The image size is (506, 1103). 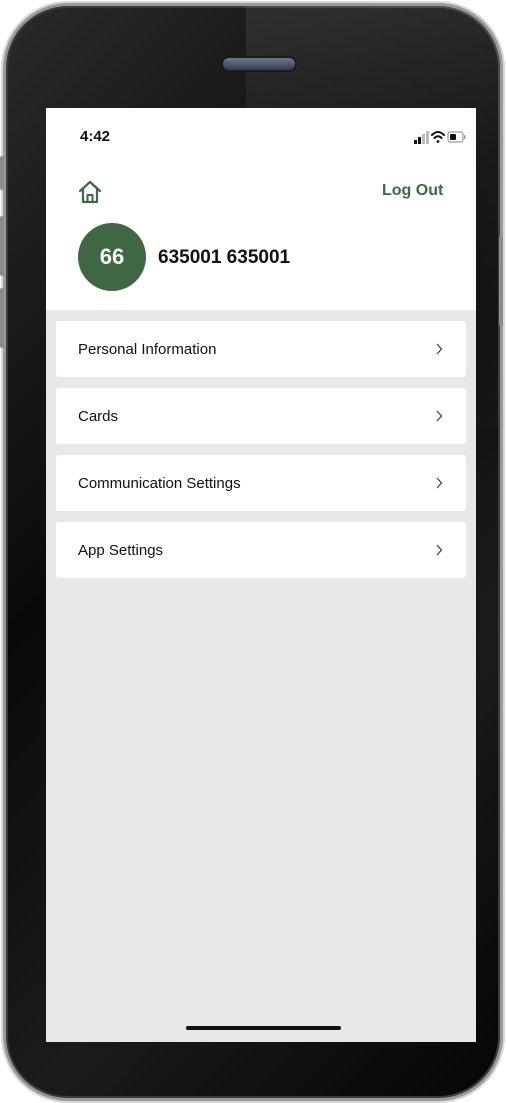 What do you see at coordinates (261, 416) in the screenshot?
I see `menu-item-cards: Cards` at bounding box center [261, 416].